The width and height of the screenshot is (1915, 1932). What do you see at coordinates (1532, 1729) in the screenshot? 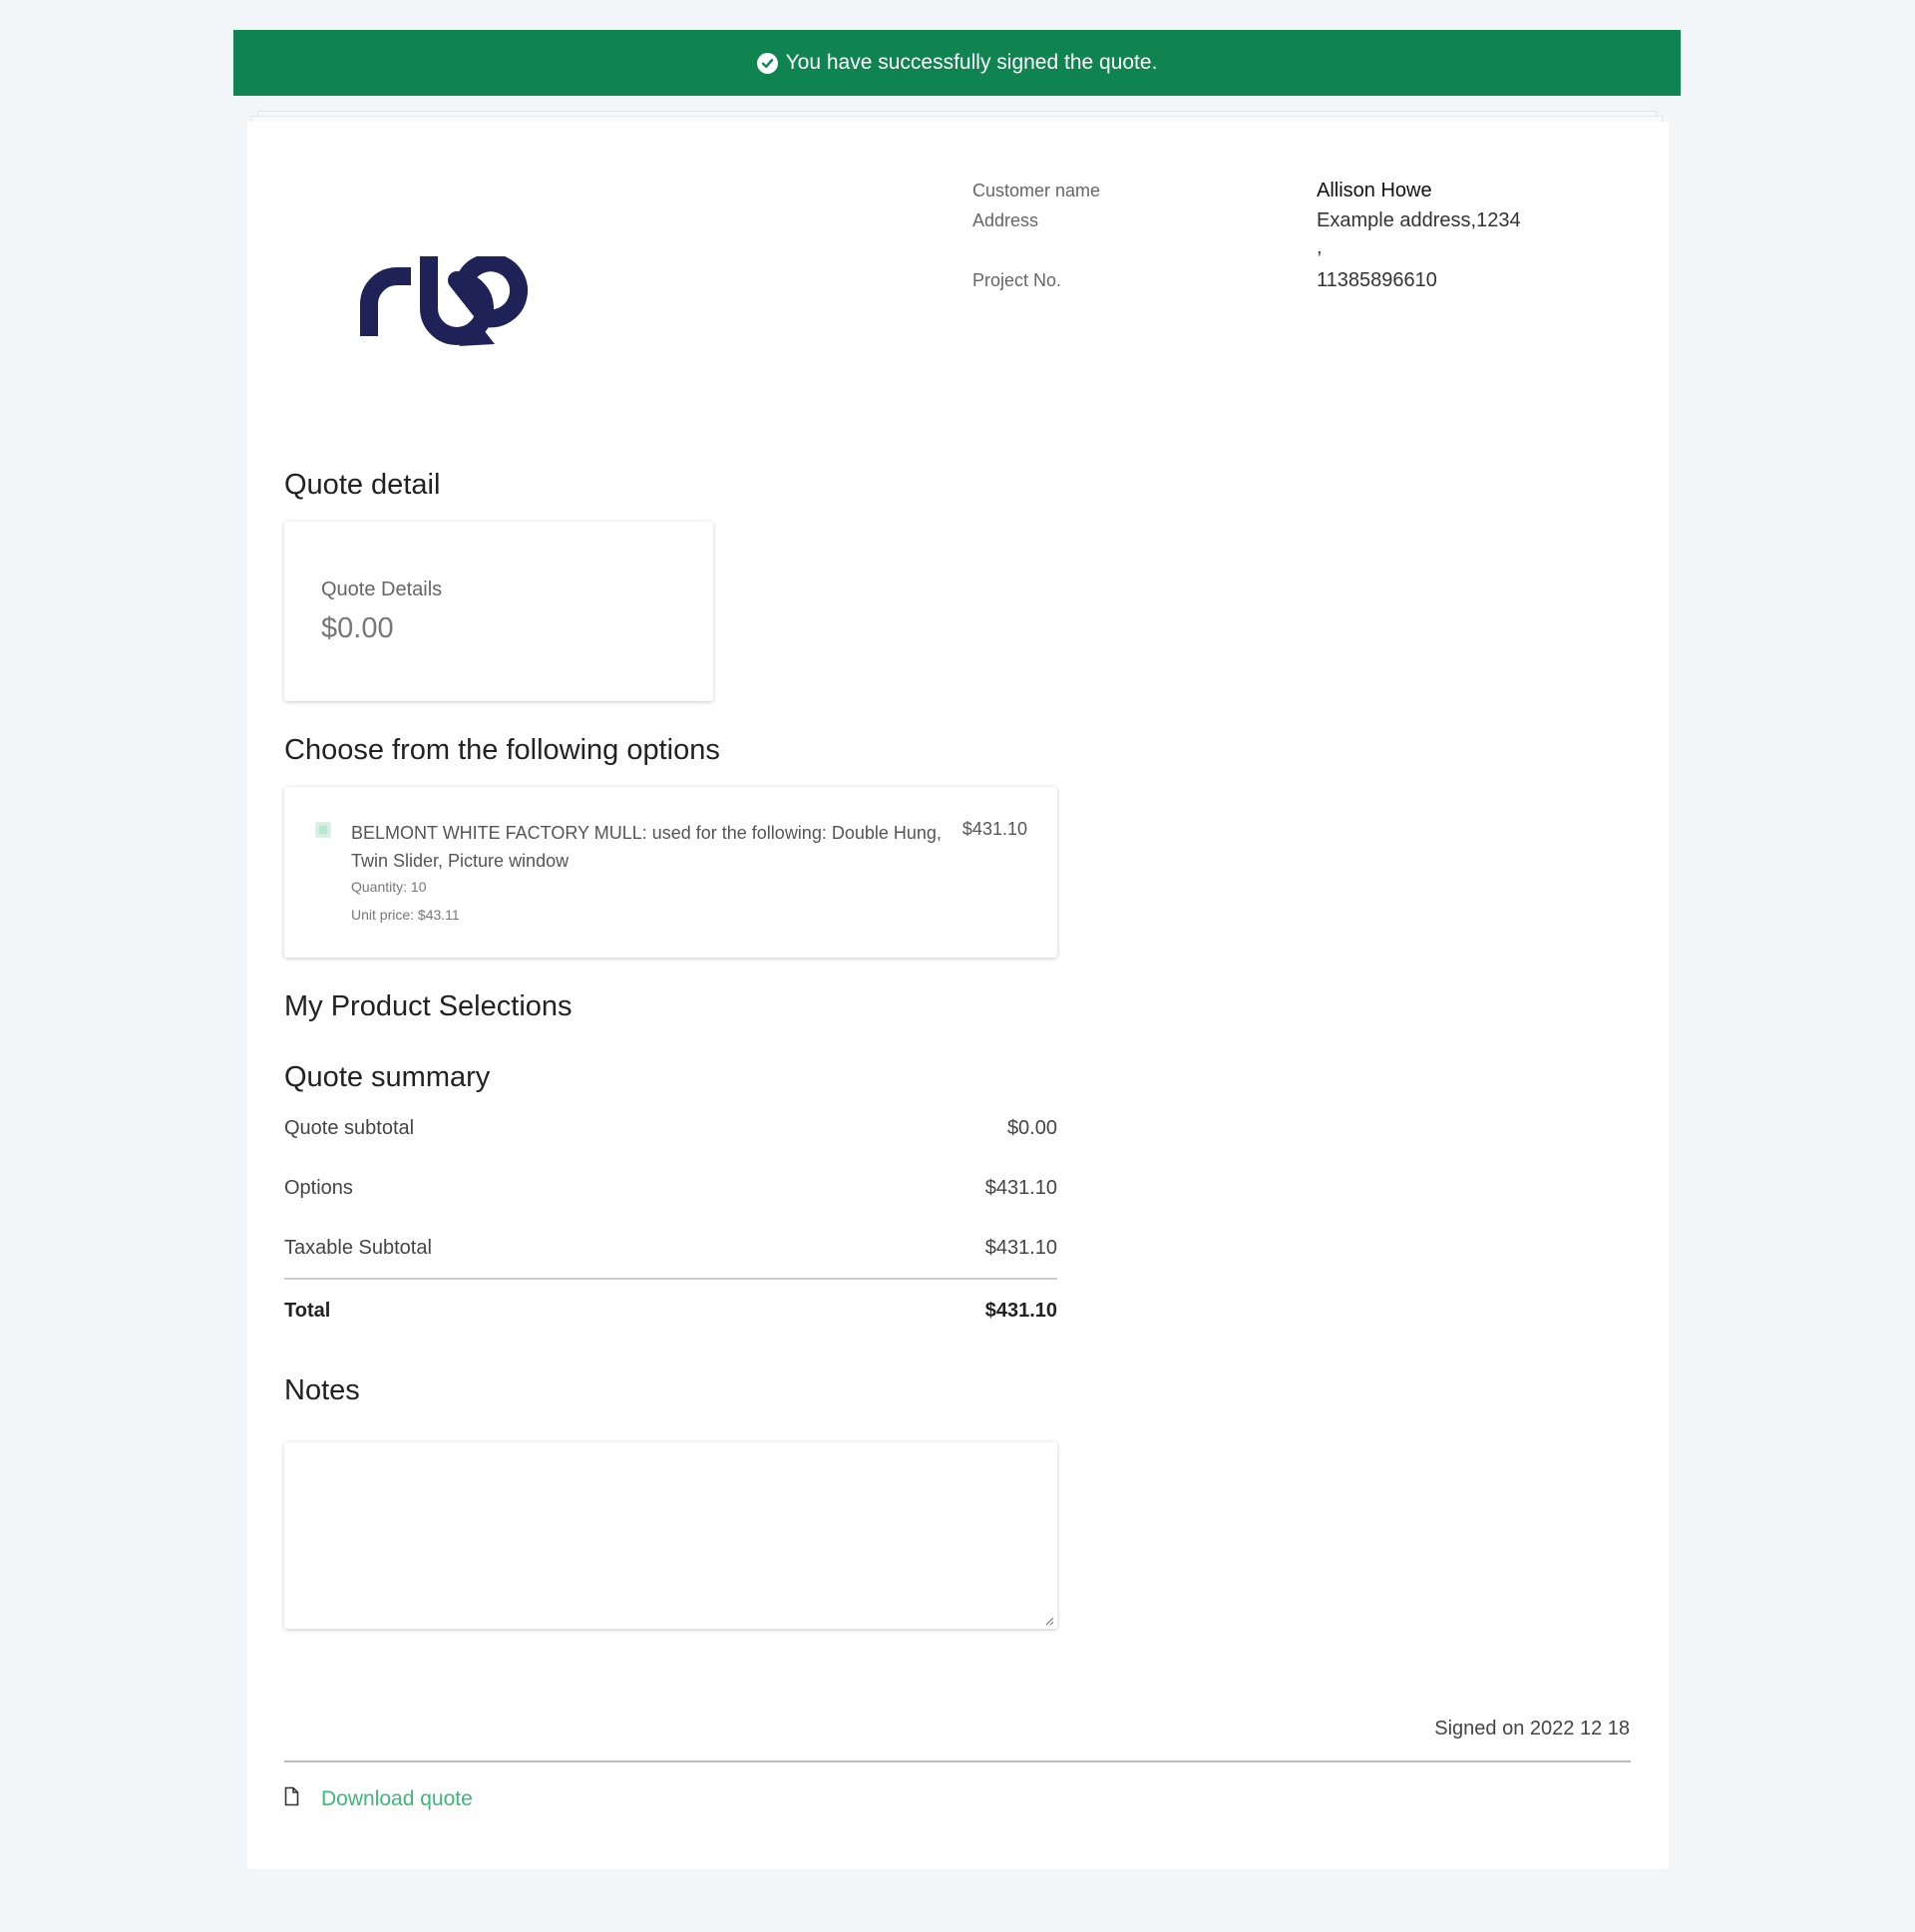
I see `signed-date: Signed on 2022 12 18` at bounding box center [1532, 1729].